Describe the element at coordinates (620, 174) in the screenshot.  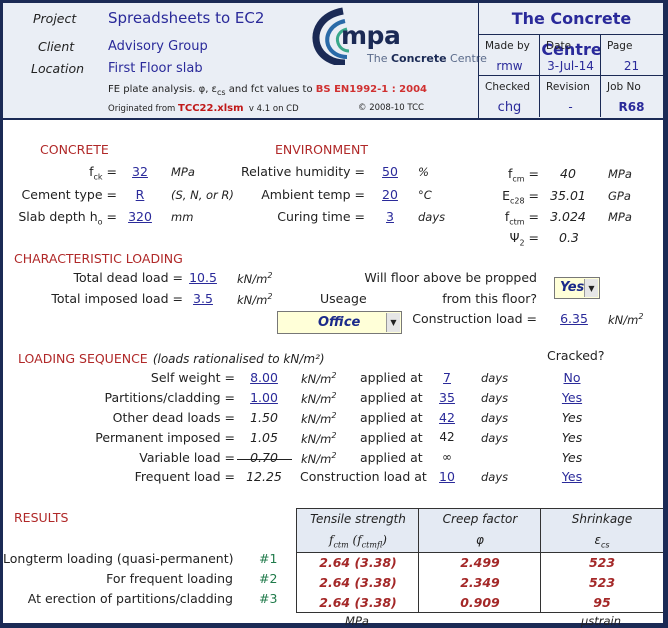
I see `fcm-unit: MPa` at that location.